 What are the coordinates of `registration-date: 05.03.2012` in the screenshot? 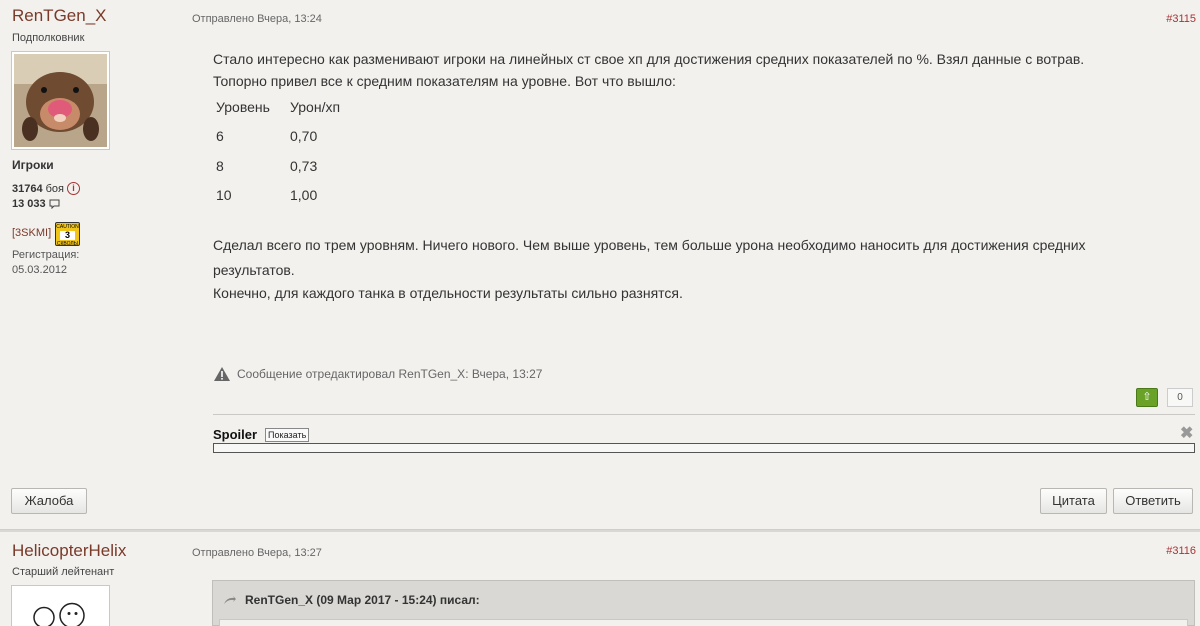 It's located at (40, 270).